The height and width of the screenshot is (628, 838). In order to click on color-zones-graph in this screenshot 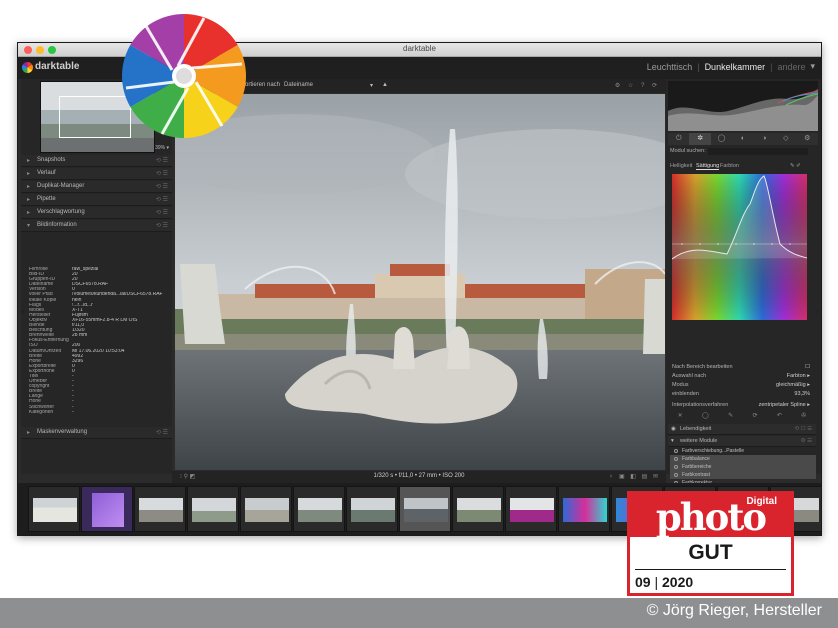, I will do `click(739, 247)`.